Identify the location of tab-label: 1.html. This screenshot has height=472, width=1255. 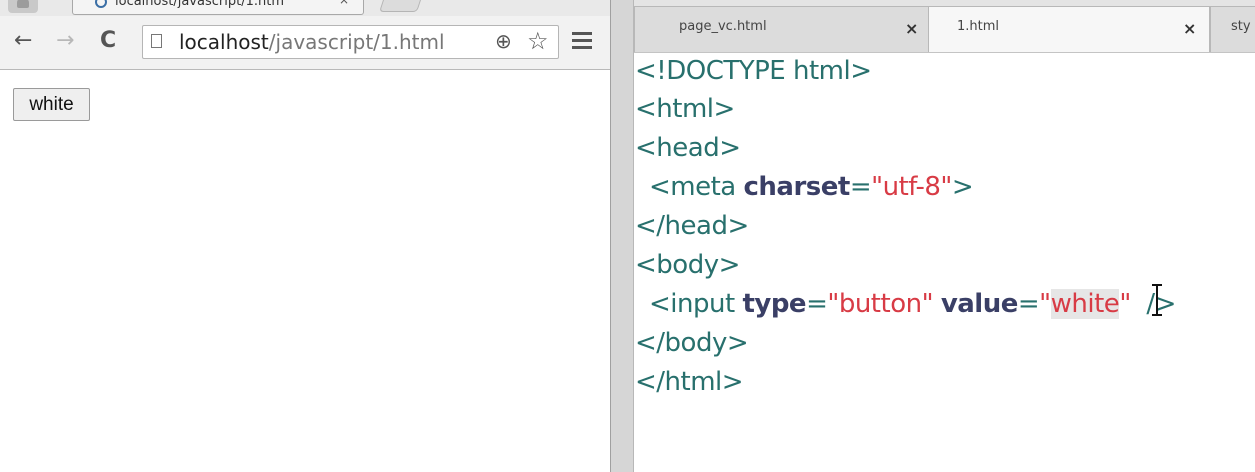
(978, 26).